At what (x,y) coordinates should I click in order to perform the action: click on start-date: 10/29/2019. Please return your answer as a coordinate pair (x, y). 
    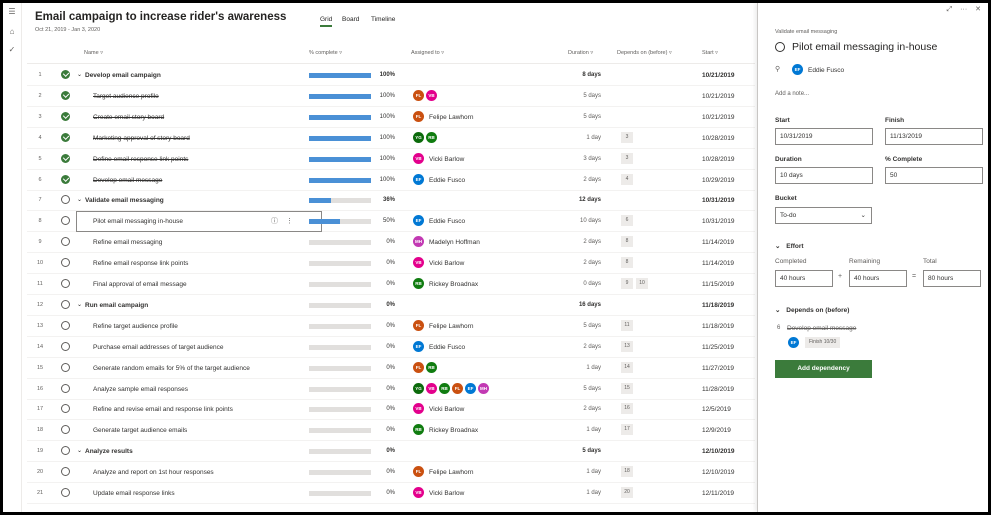
    Looking at the image, I should click on (718, 180).